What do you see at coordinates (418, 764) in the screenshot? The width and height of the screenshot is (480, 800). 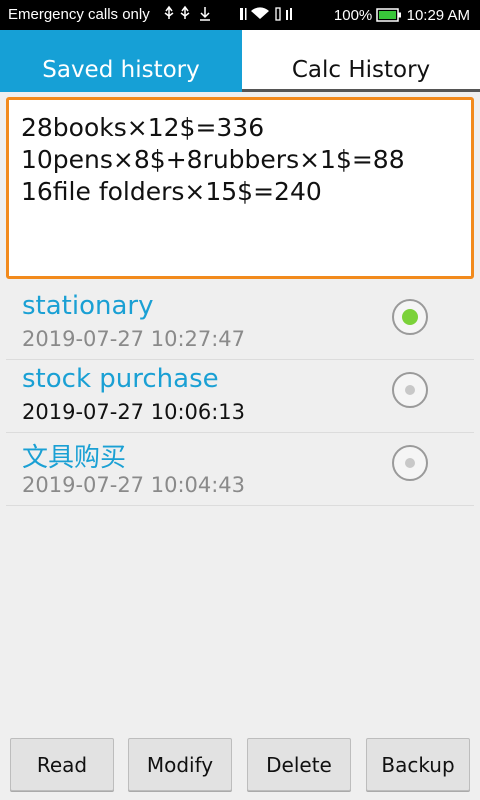 I see `backup-button: Backup` at bounding box center [418, 764].